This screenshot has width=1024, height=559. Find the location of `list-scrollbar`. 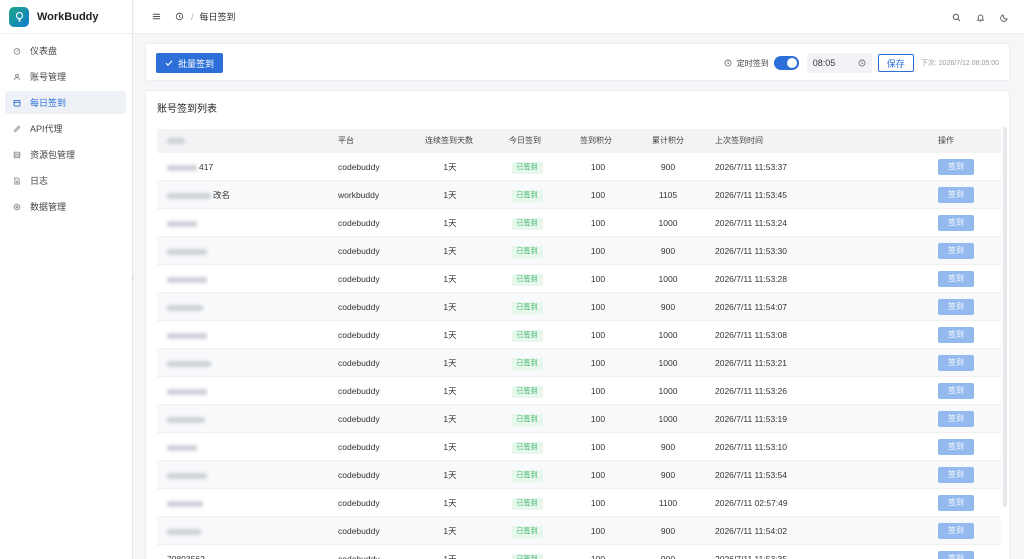

list-scrollbar is located at coordinates (1005, 317).